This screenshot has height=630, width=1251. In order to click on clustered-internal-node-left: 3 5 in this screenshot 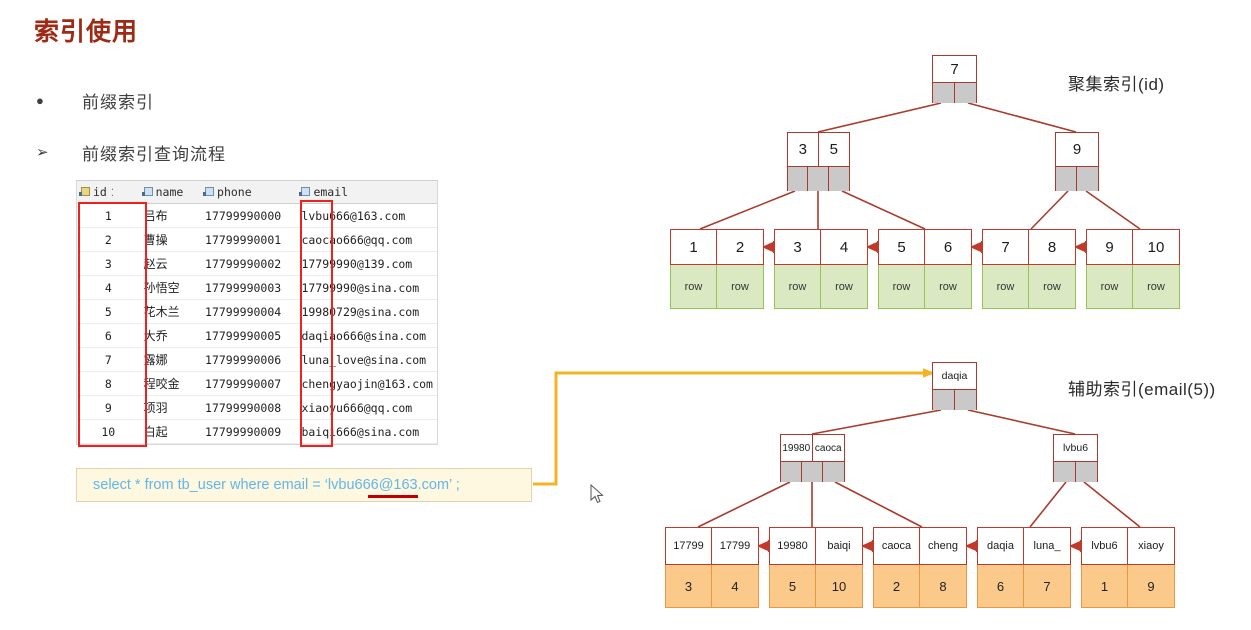, I will do `click(818, 161)`.